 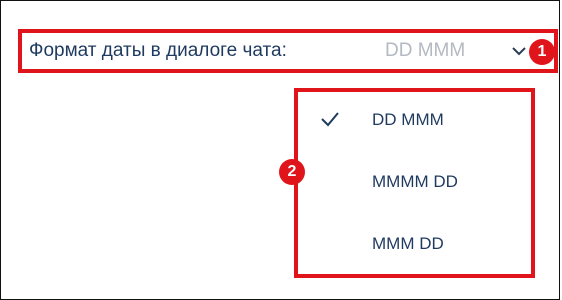 I want to click on menu-item-dd-mmm: DD MMM, so click(x=414, y=122).